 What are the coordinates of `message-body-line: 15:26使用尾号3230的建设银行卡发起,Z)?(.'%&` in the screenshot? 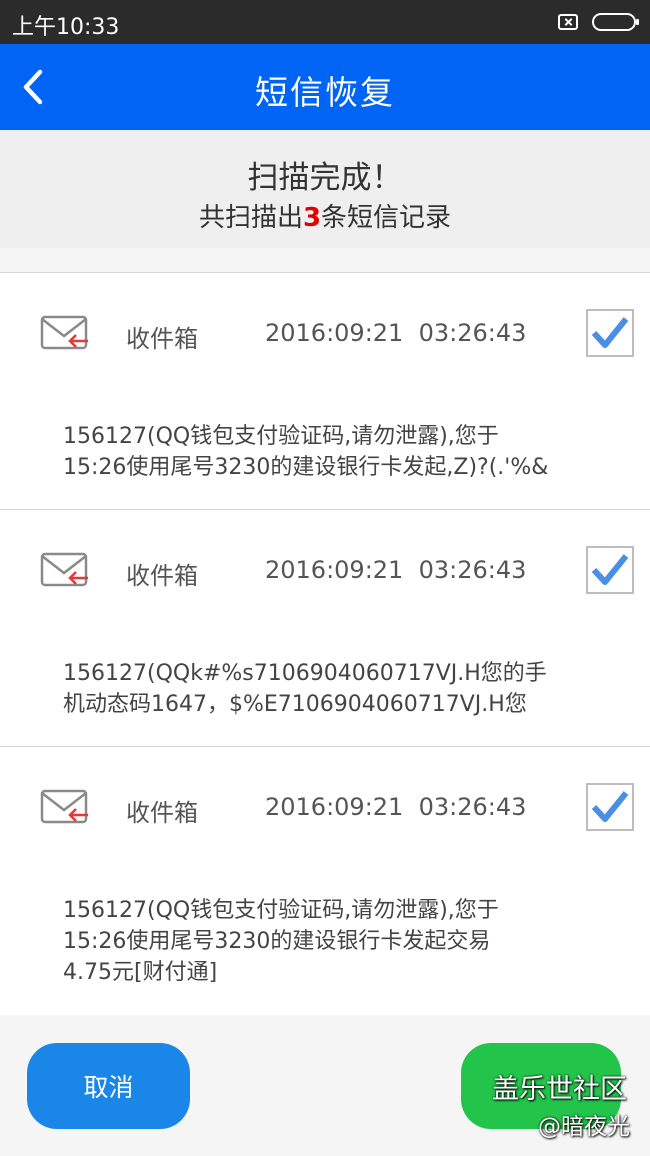 It's located at (306, 467).